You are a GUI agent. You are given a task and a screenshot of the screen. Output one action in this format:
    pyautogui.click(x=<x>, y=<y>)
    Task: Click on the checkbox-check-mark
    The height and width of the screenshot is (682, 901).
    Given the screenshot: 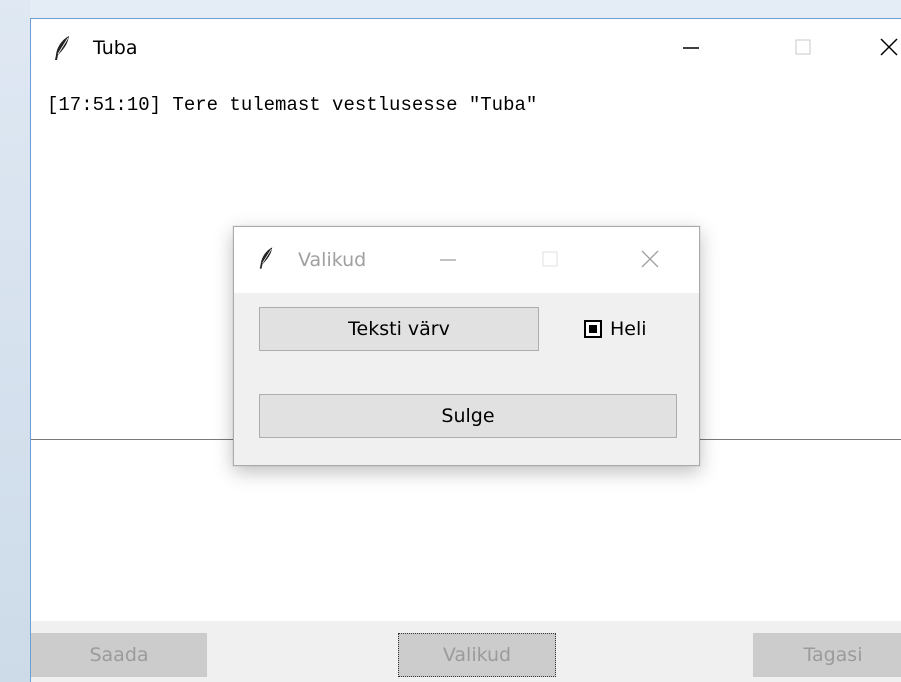 What is the action you would take?
    pyautogui.click(x=593, y=329)
    